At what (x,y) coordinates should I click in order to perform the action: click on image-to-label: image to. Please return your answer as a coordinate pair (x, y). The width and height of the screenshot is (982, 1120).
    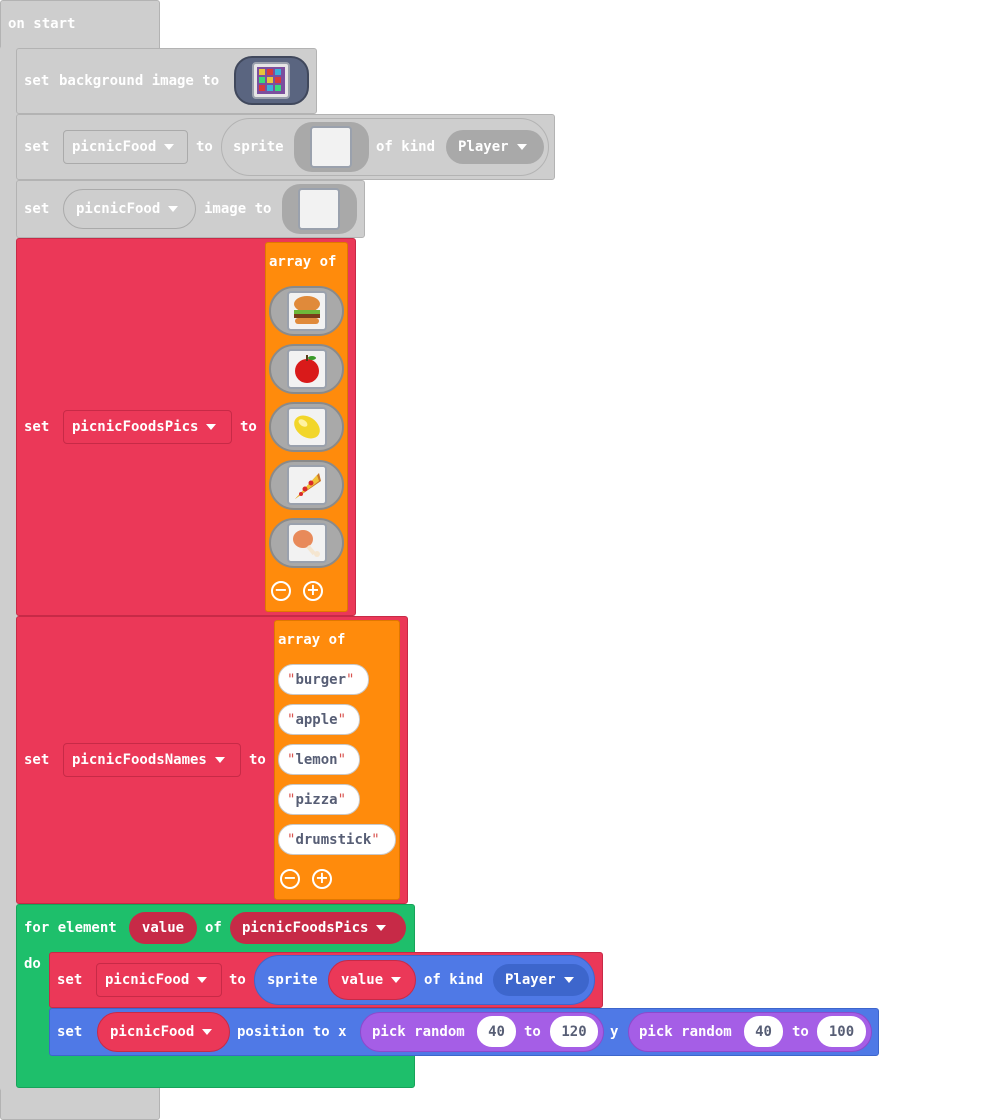
    Looking at the image, I should click on (238, 209).